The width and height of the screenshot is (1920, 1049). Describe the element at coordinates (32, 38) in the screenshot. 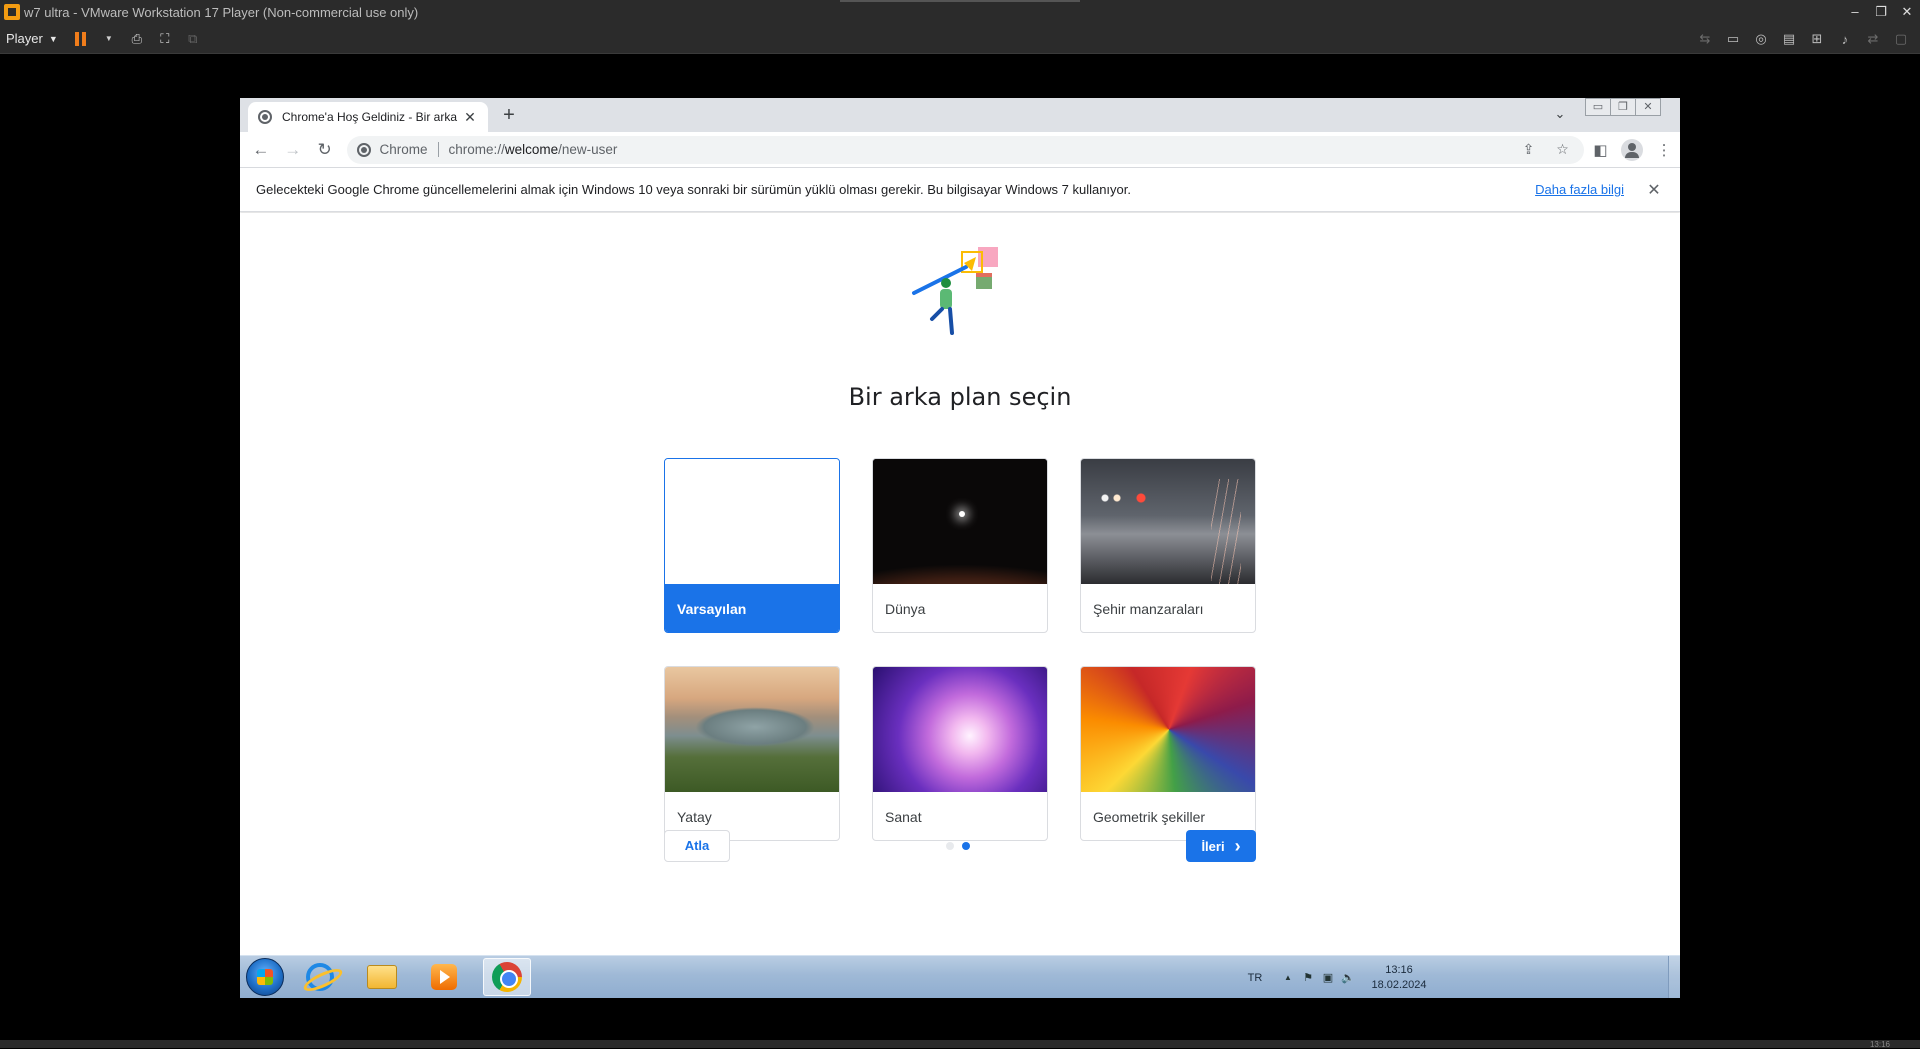

I see `player-menu-button: Player ▼` at that location.